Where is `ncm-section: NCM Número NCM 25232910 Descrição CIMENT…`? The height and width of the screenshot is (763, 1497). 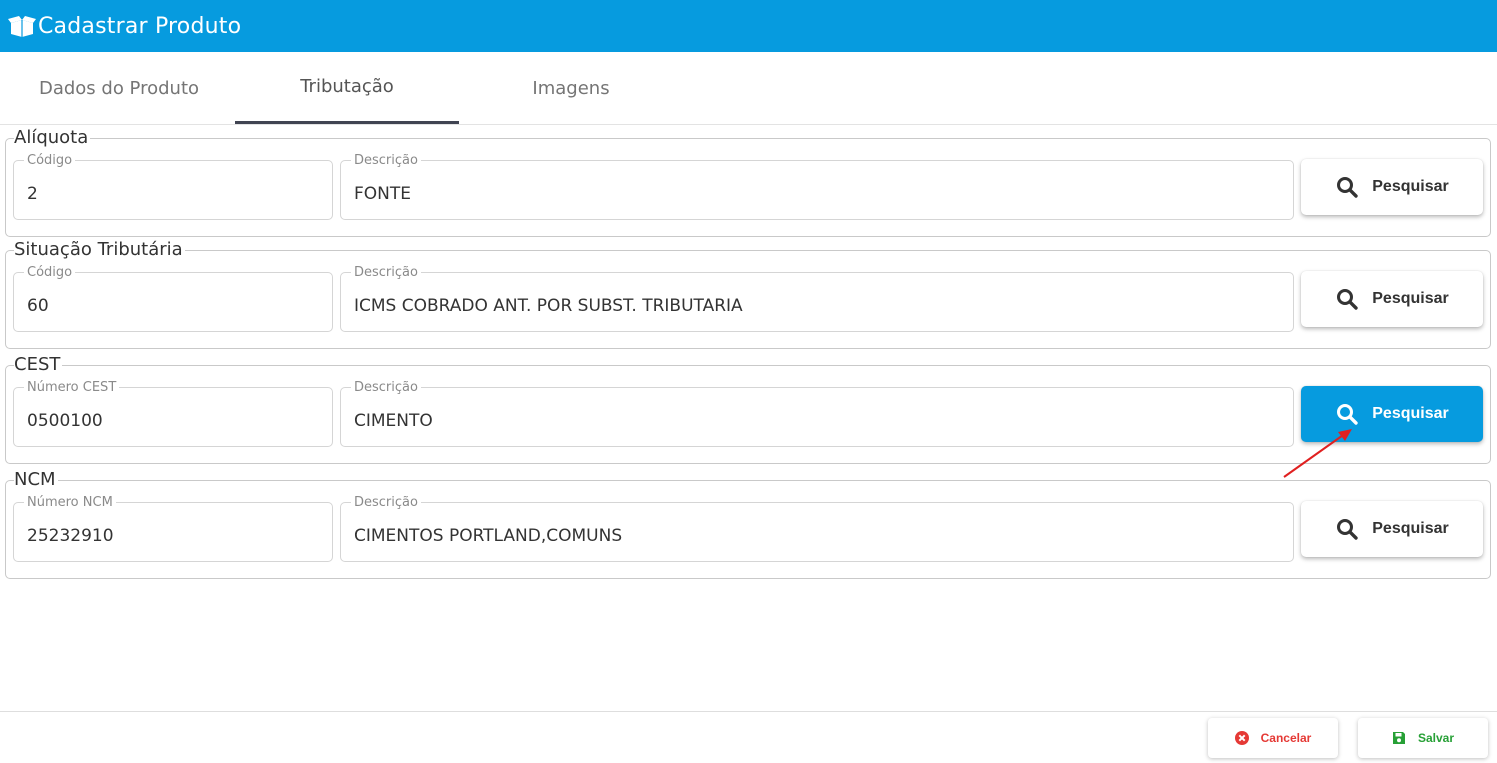 ncm-section: NCM Número NCM 25232910 Descrição CIMENT… is located at coordinates (748, 524).